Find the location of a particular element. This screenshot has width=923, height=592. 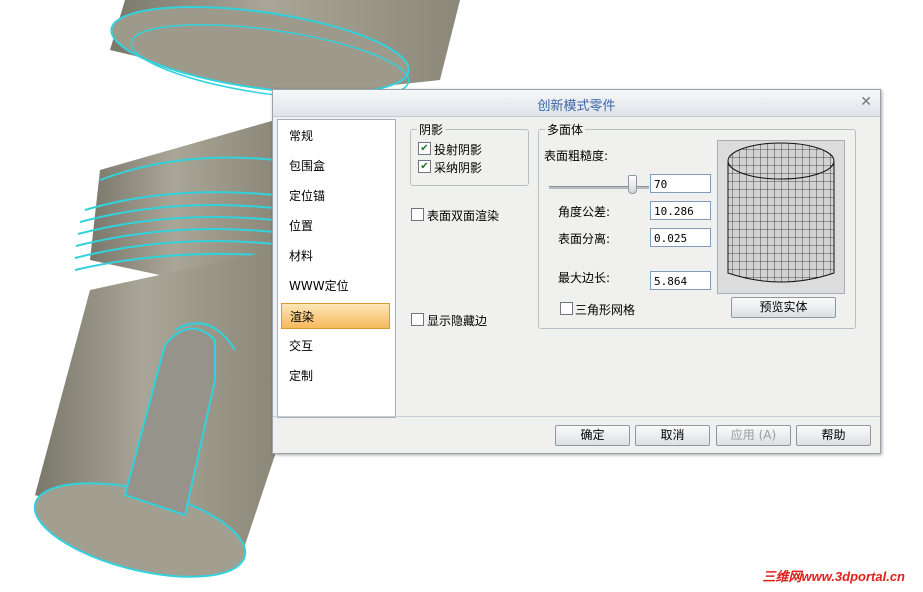

nav-item-anchor: 定位锚 is located at coordinates (335, 196).